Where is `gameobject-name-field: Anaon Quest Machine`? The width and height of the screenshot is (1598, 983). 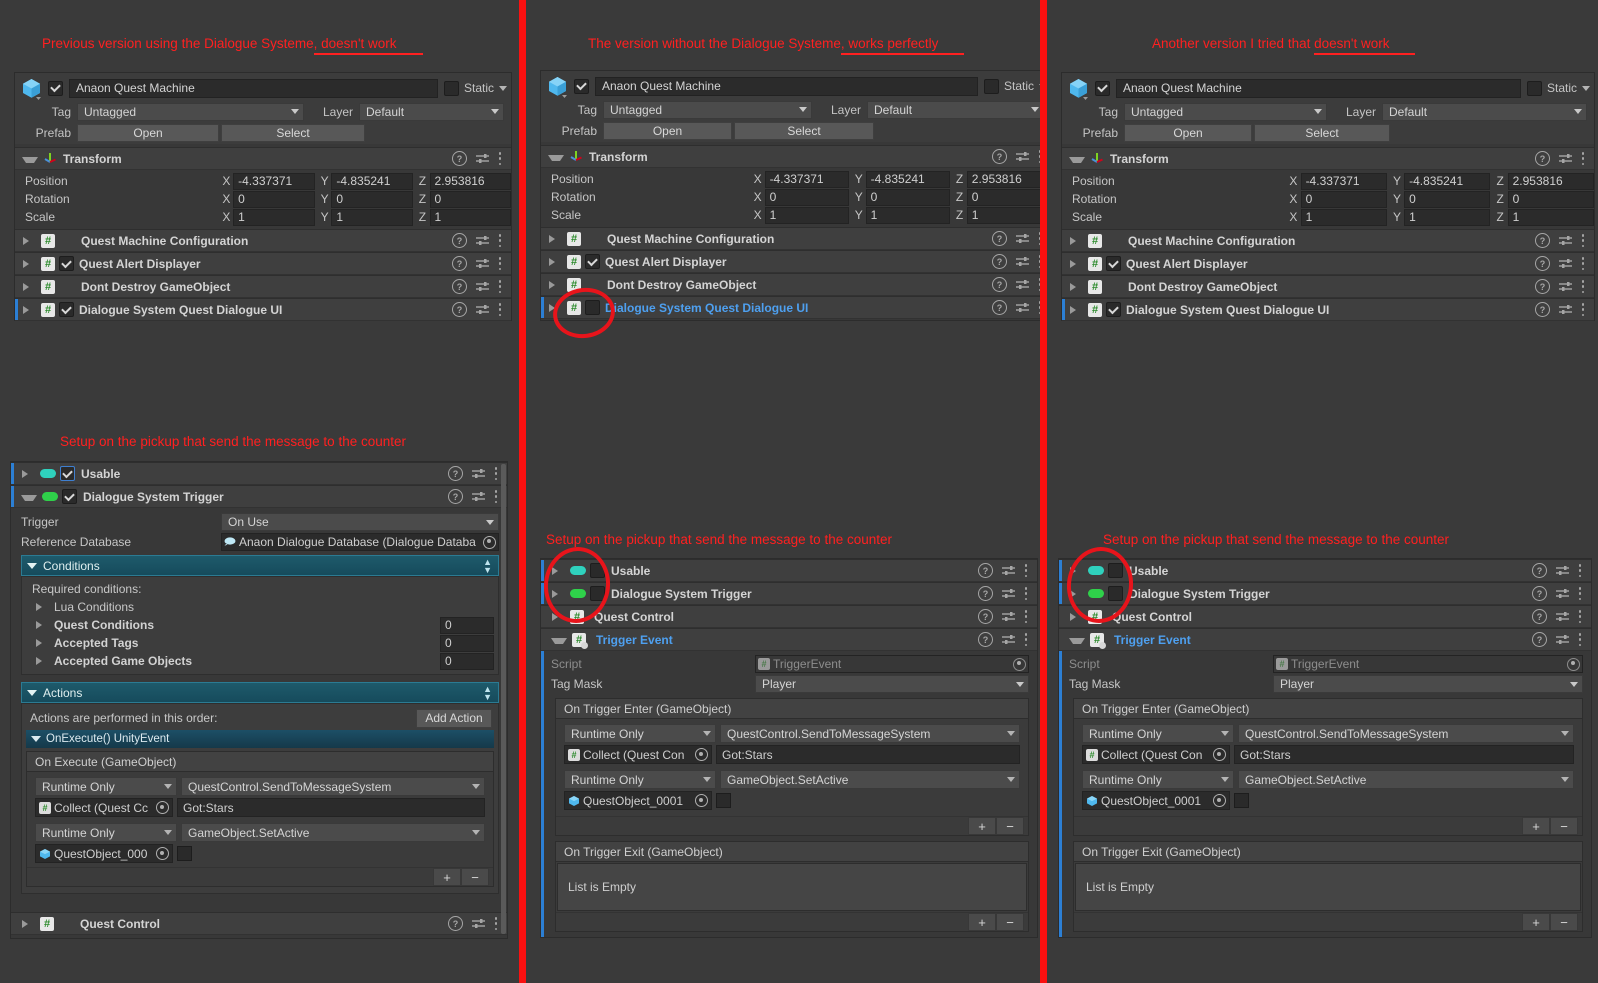 gameobject-name-field: Anaon Quest Machine is located at coordinates (253, 88).